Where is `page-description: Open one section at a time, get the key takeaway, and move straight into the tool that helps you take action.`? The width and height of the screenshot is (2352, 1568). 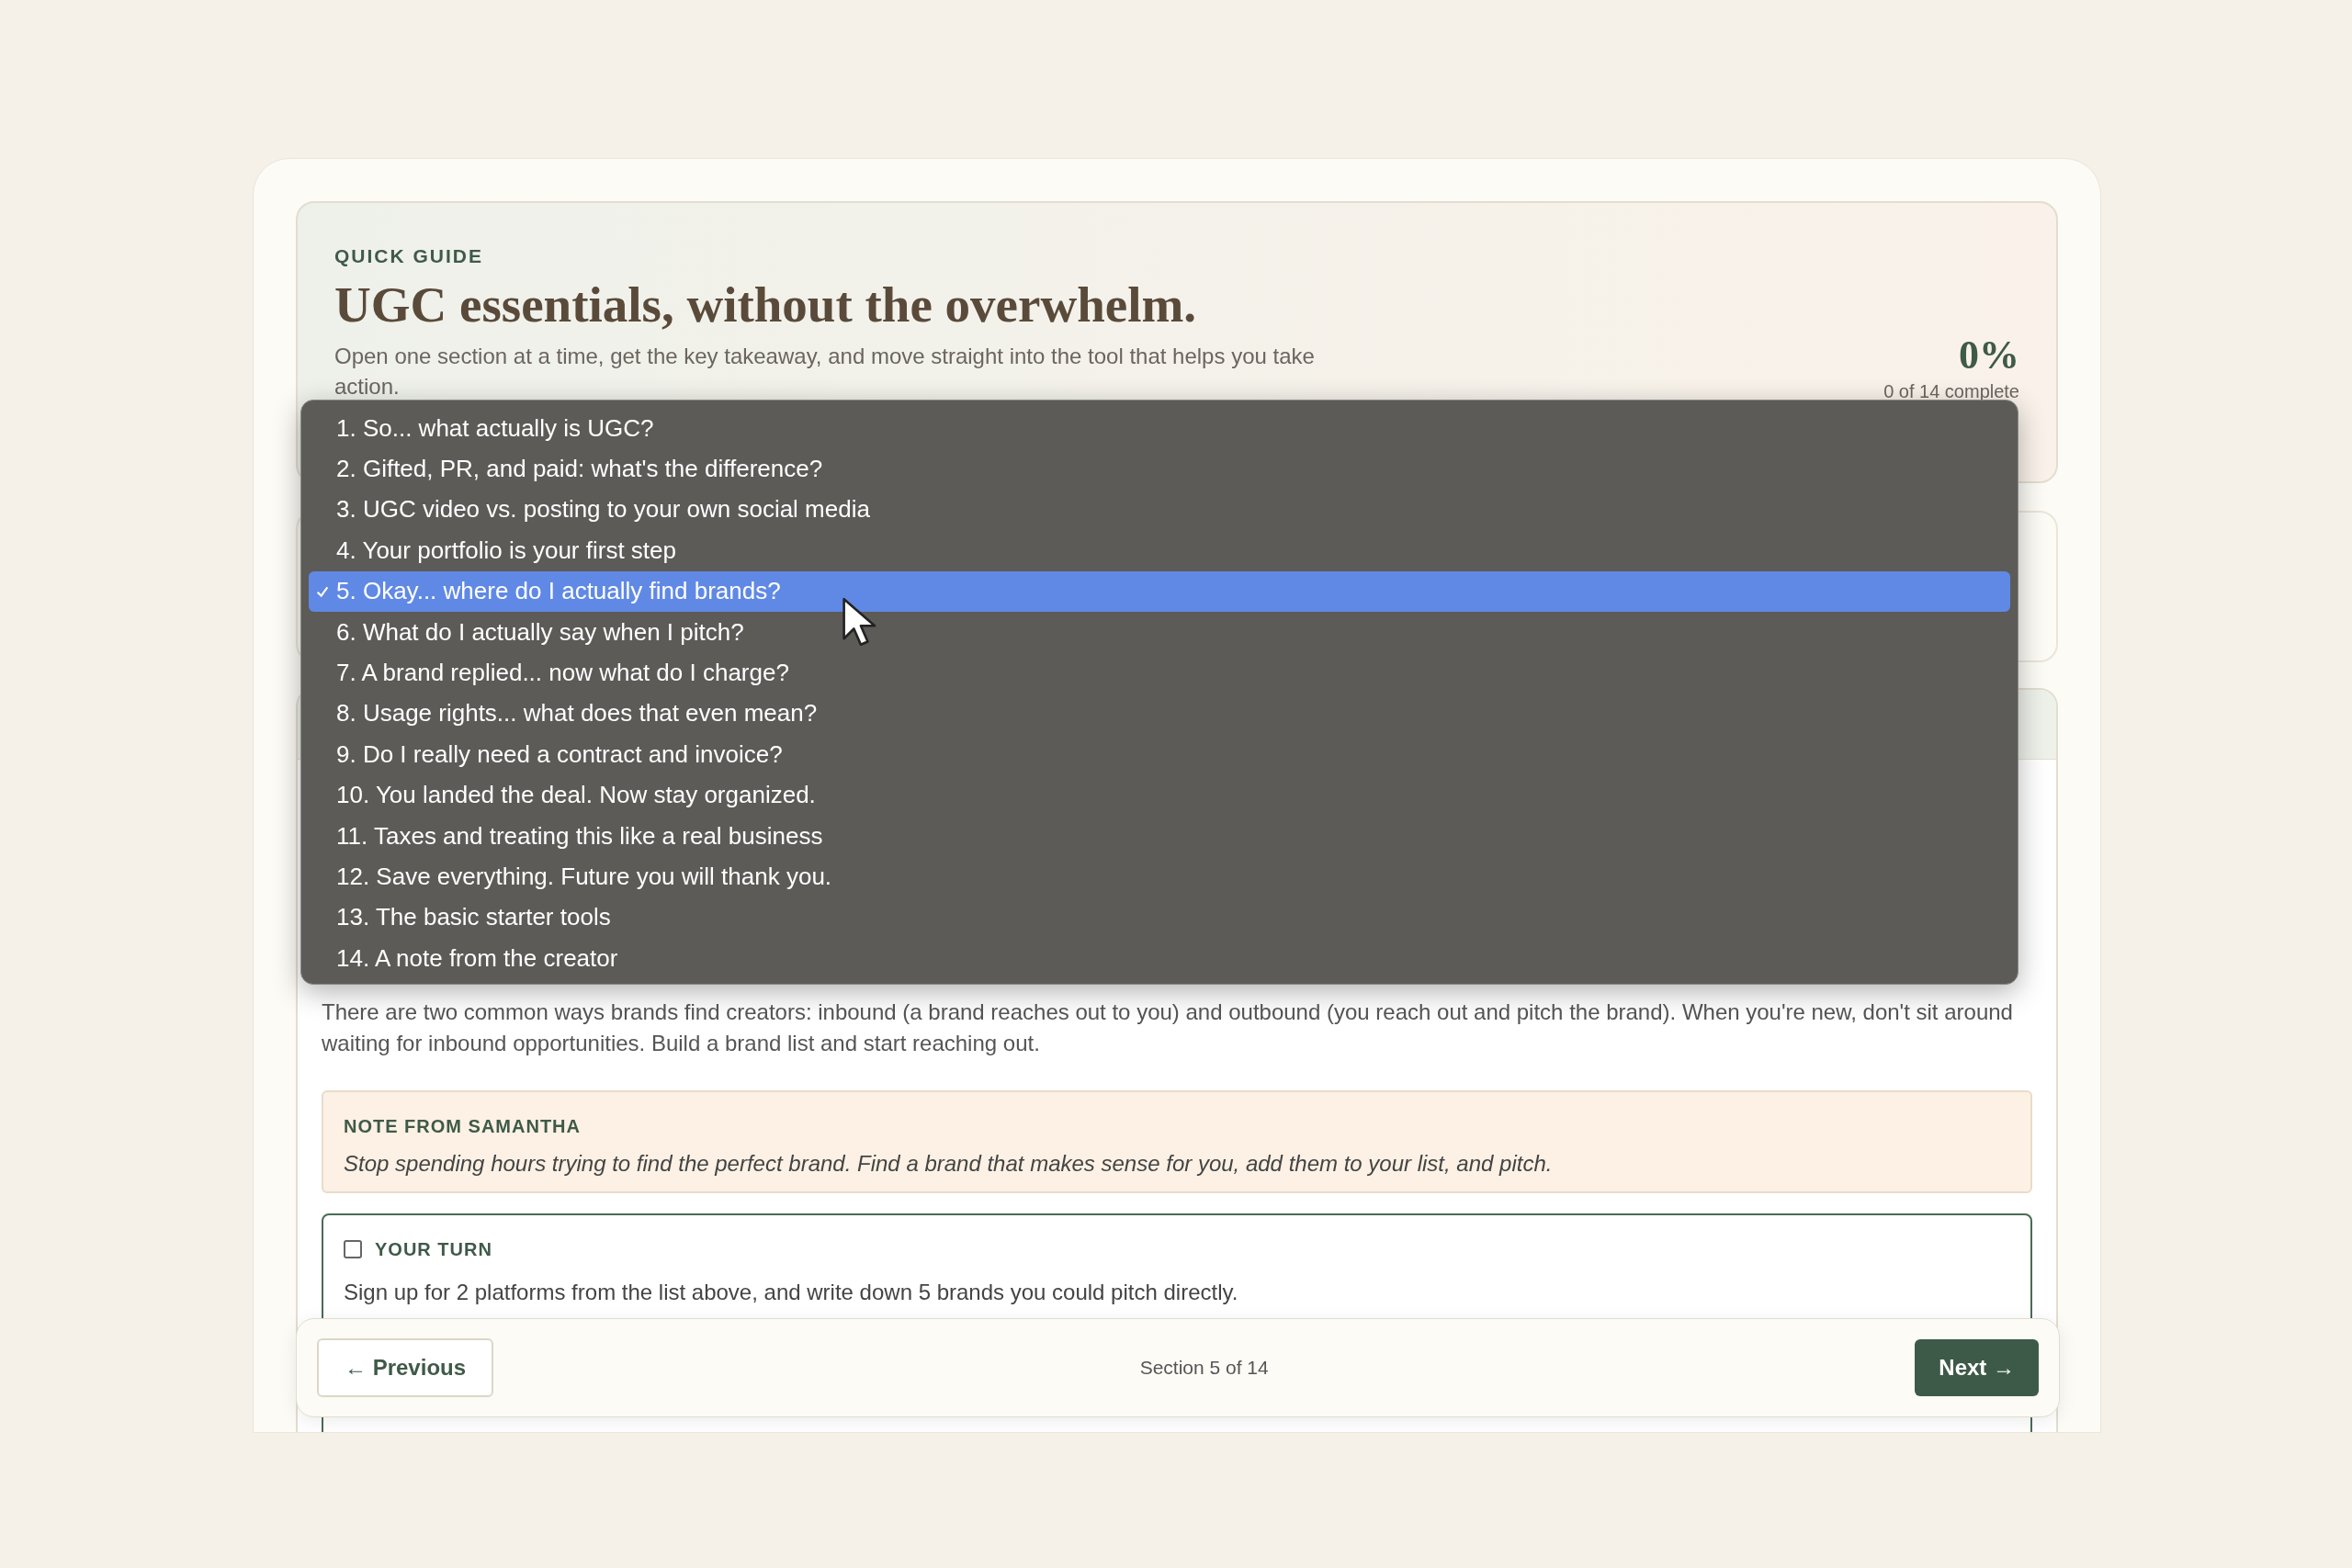 page-description: Open one section at a time, get the key takeaway, and move straight into the tool that helps you take action. is located at coordinates (825, 371).